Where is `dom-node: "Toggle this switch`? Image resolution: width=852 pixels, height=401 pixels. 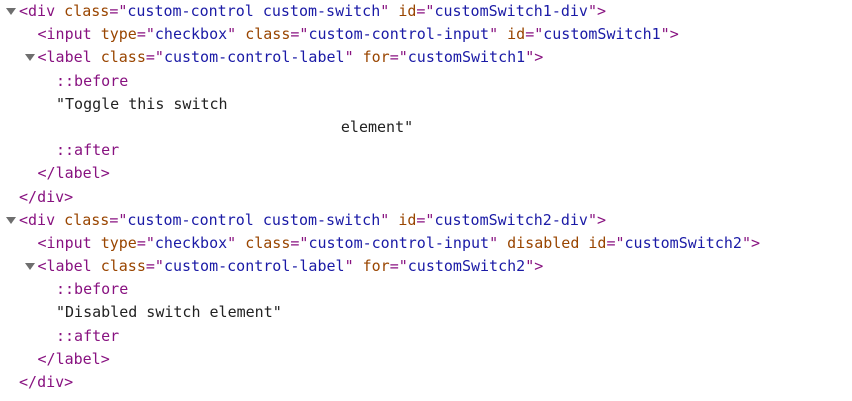 dom-node: "Toggle this switch is located at coordinates (142, 104).